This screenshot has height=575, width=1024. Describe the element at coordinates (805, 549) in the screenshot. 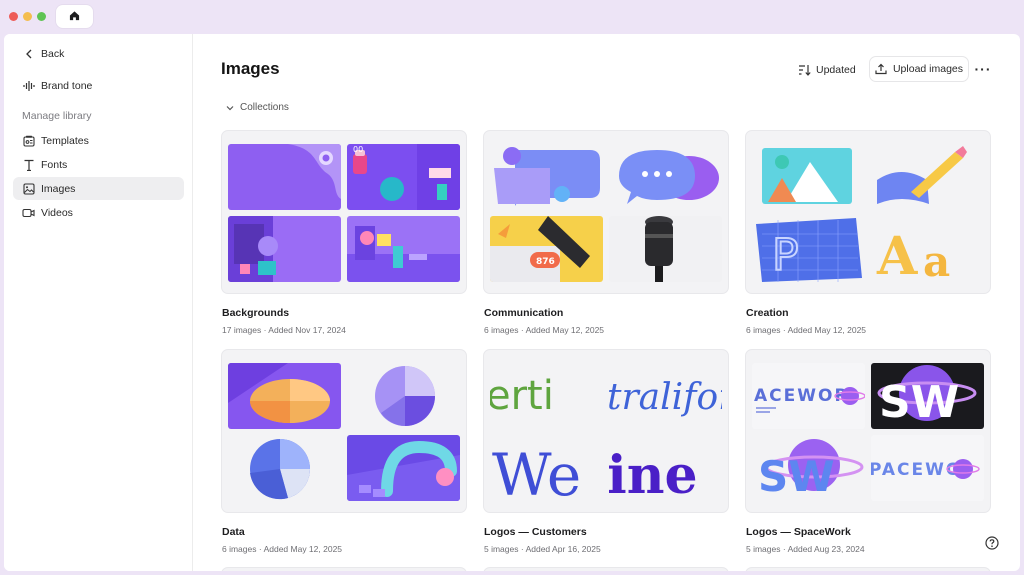

I see `collection-meta: 5 images · Added Aug 23, 2024` at that location.